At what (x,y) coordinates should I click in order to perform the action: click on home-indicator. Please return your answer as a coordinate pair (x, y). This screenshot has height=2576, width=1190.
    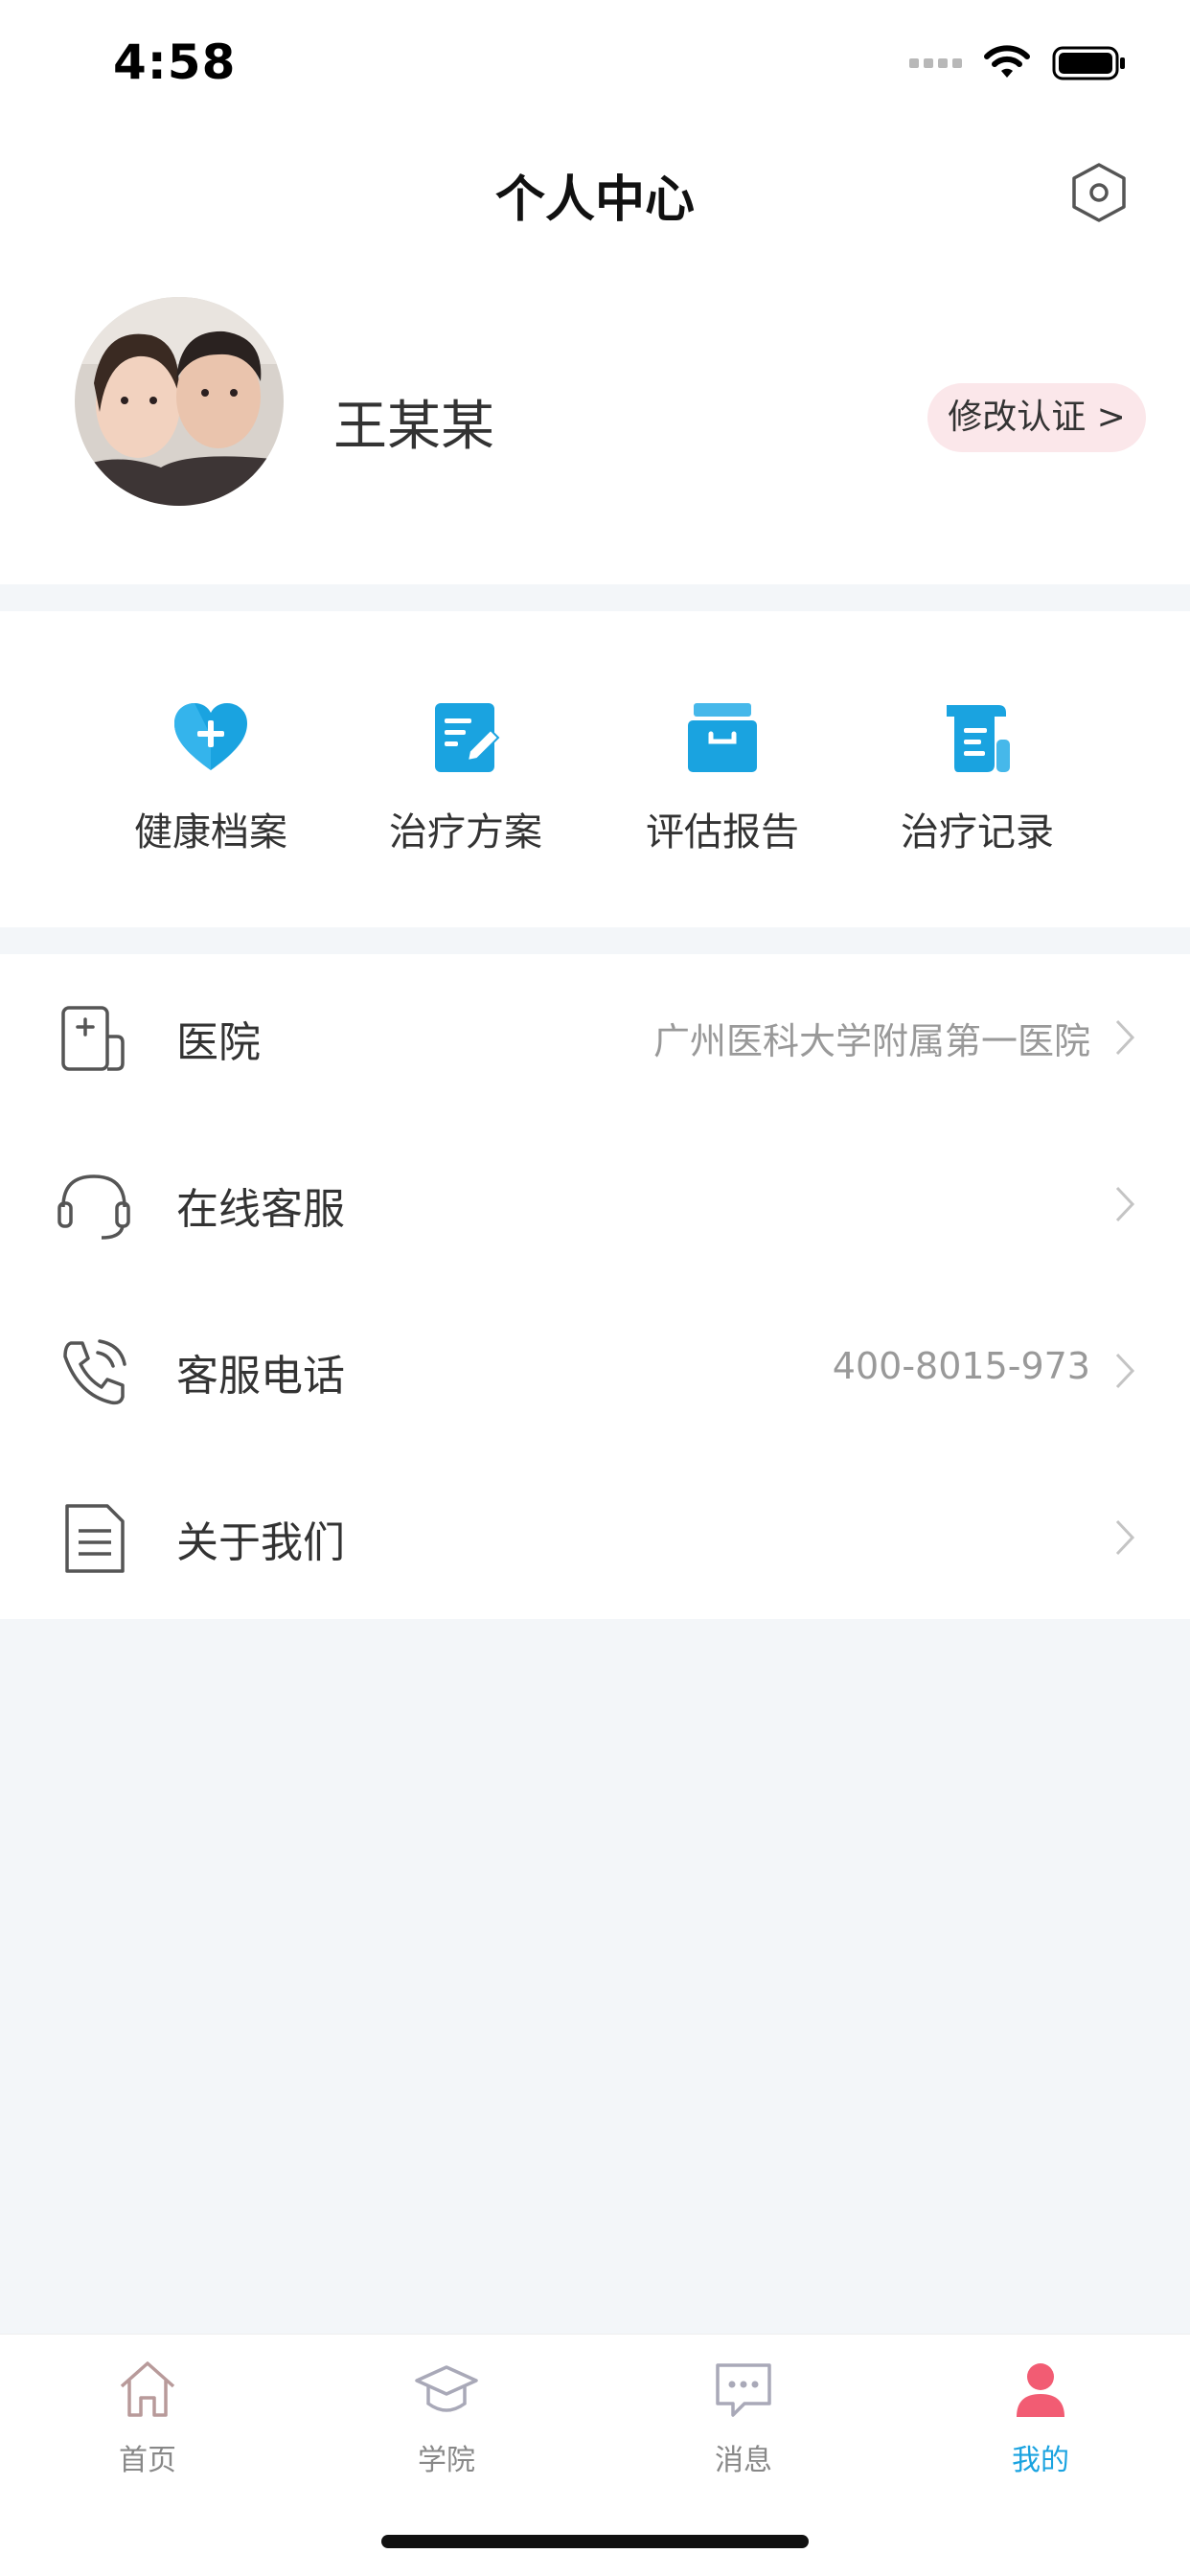
    Looking at the image, I should click on (595, 2541).